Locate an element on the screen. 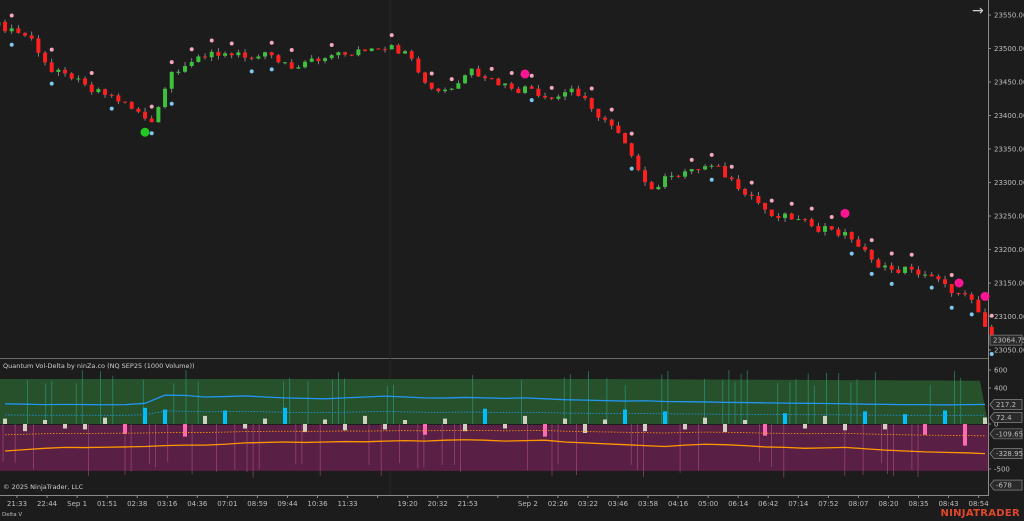 This screenshot has height=521, width=1024. y-tick-label: 23450.00 is located at coordinates (1009, 83).